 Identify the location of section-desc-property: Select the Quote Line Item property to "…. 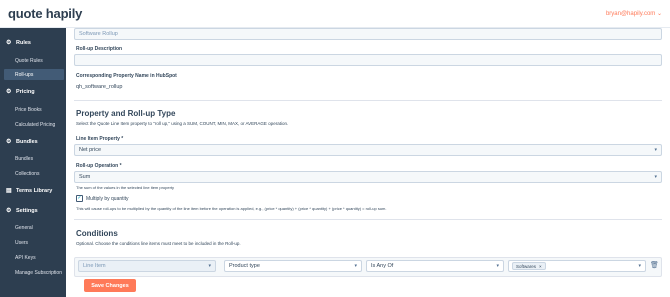
(182, 123).